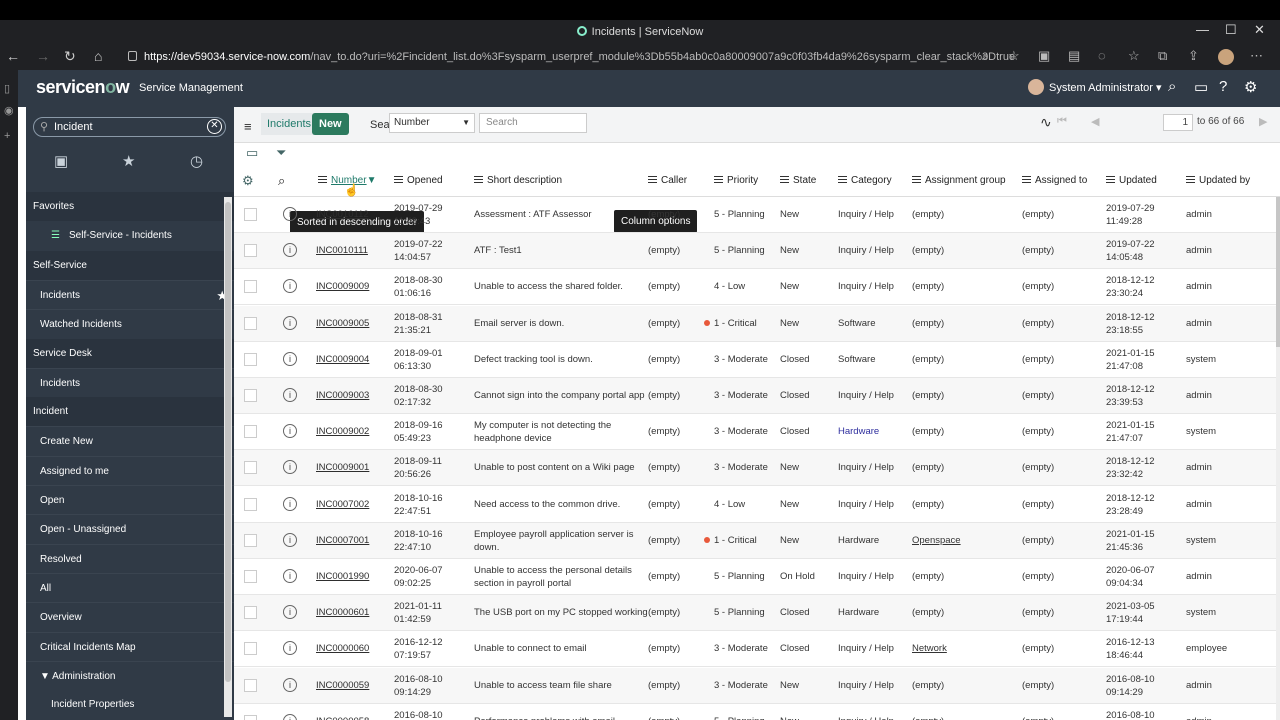 This screenshot has width=1280, height=720. I want to click on navigator-filter: ⚲ Incident ✕, so click(129, 127).